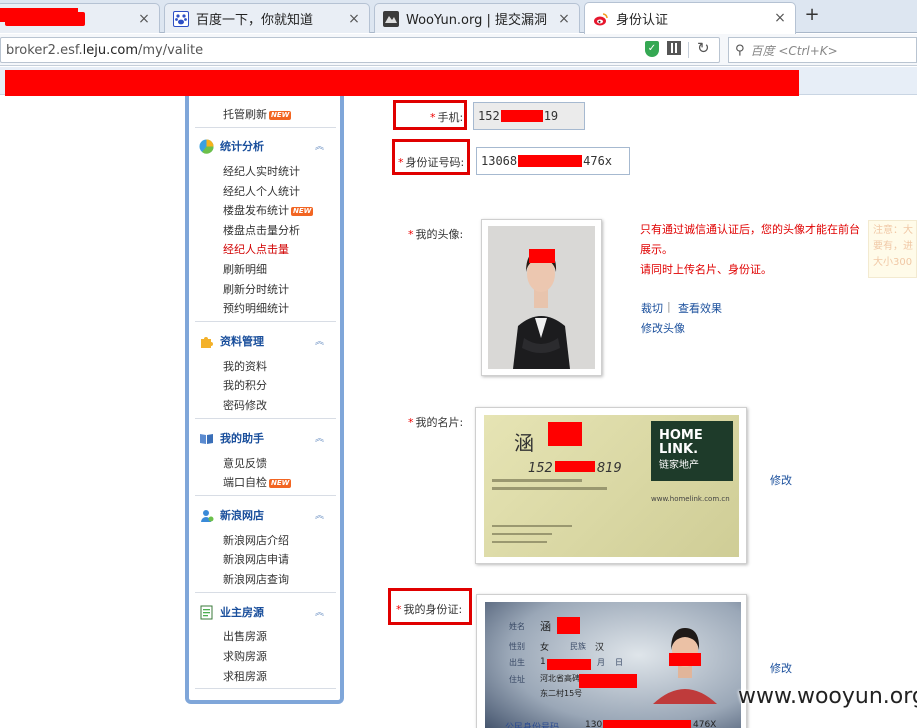  What do you see at coordinates (439, 422) in the screenshot?
I see `card-label-text: 我的名片:` at bounding box center [439, 422].